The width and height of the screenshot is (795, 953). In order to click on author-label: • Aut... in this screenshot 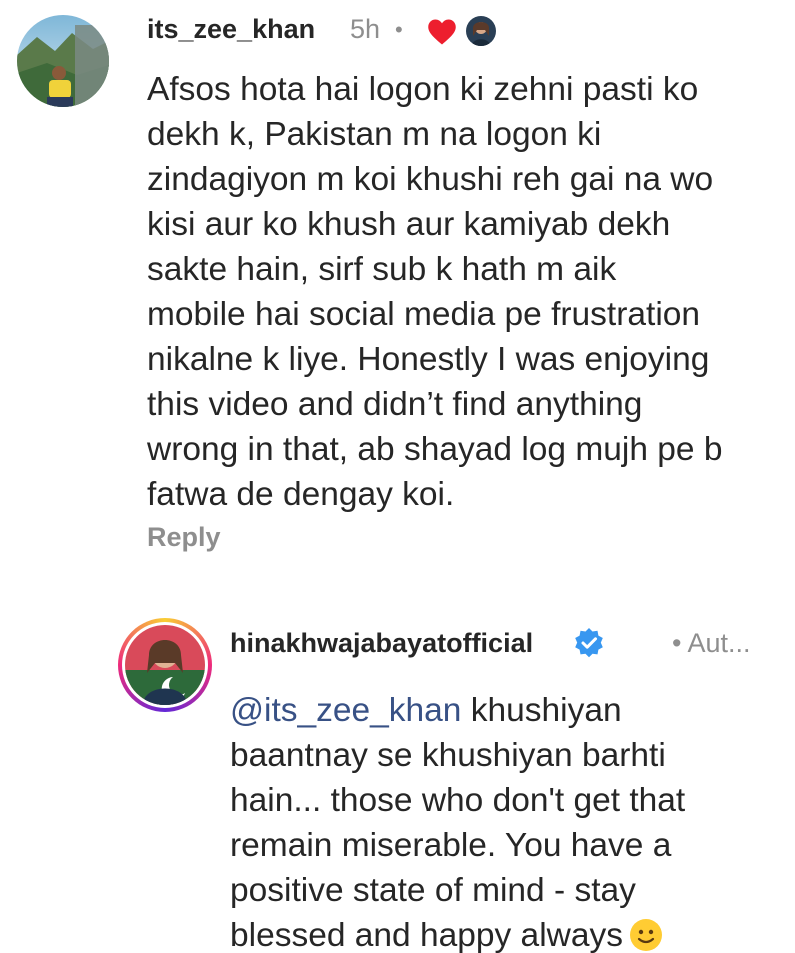, I will do `click(711, 643)`.